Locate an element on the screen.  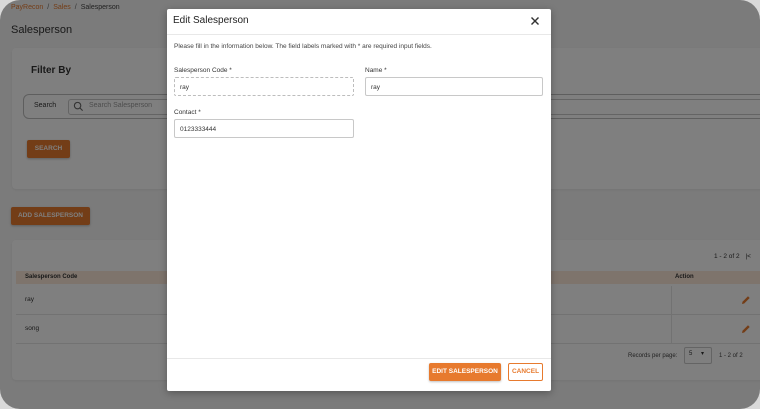
close-icon is located at coordinates (535, 21).